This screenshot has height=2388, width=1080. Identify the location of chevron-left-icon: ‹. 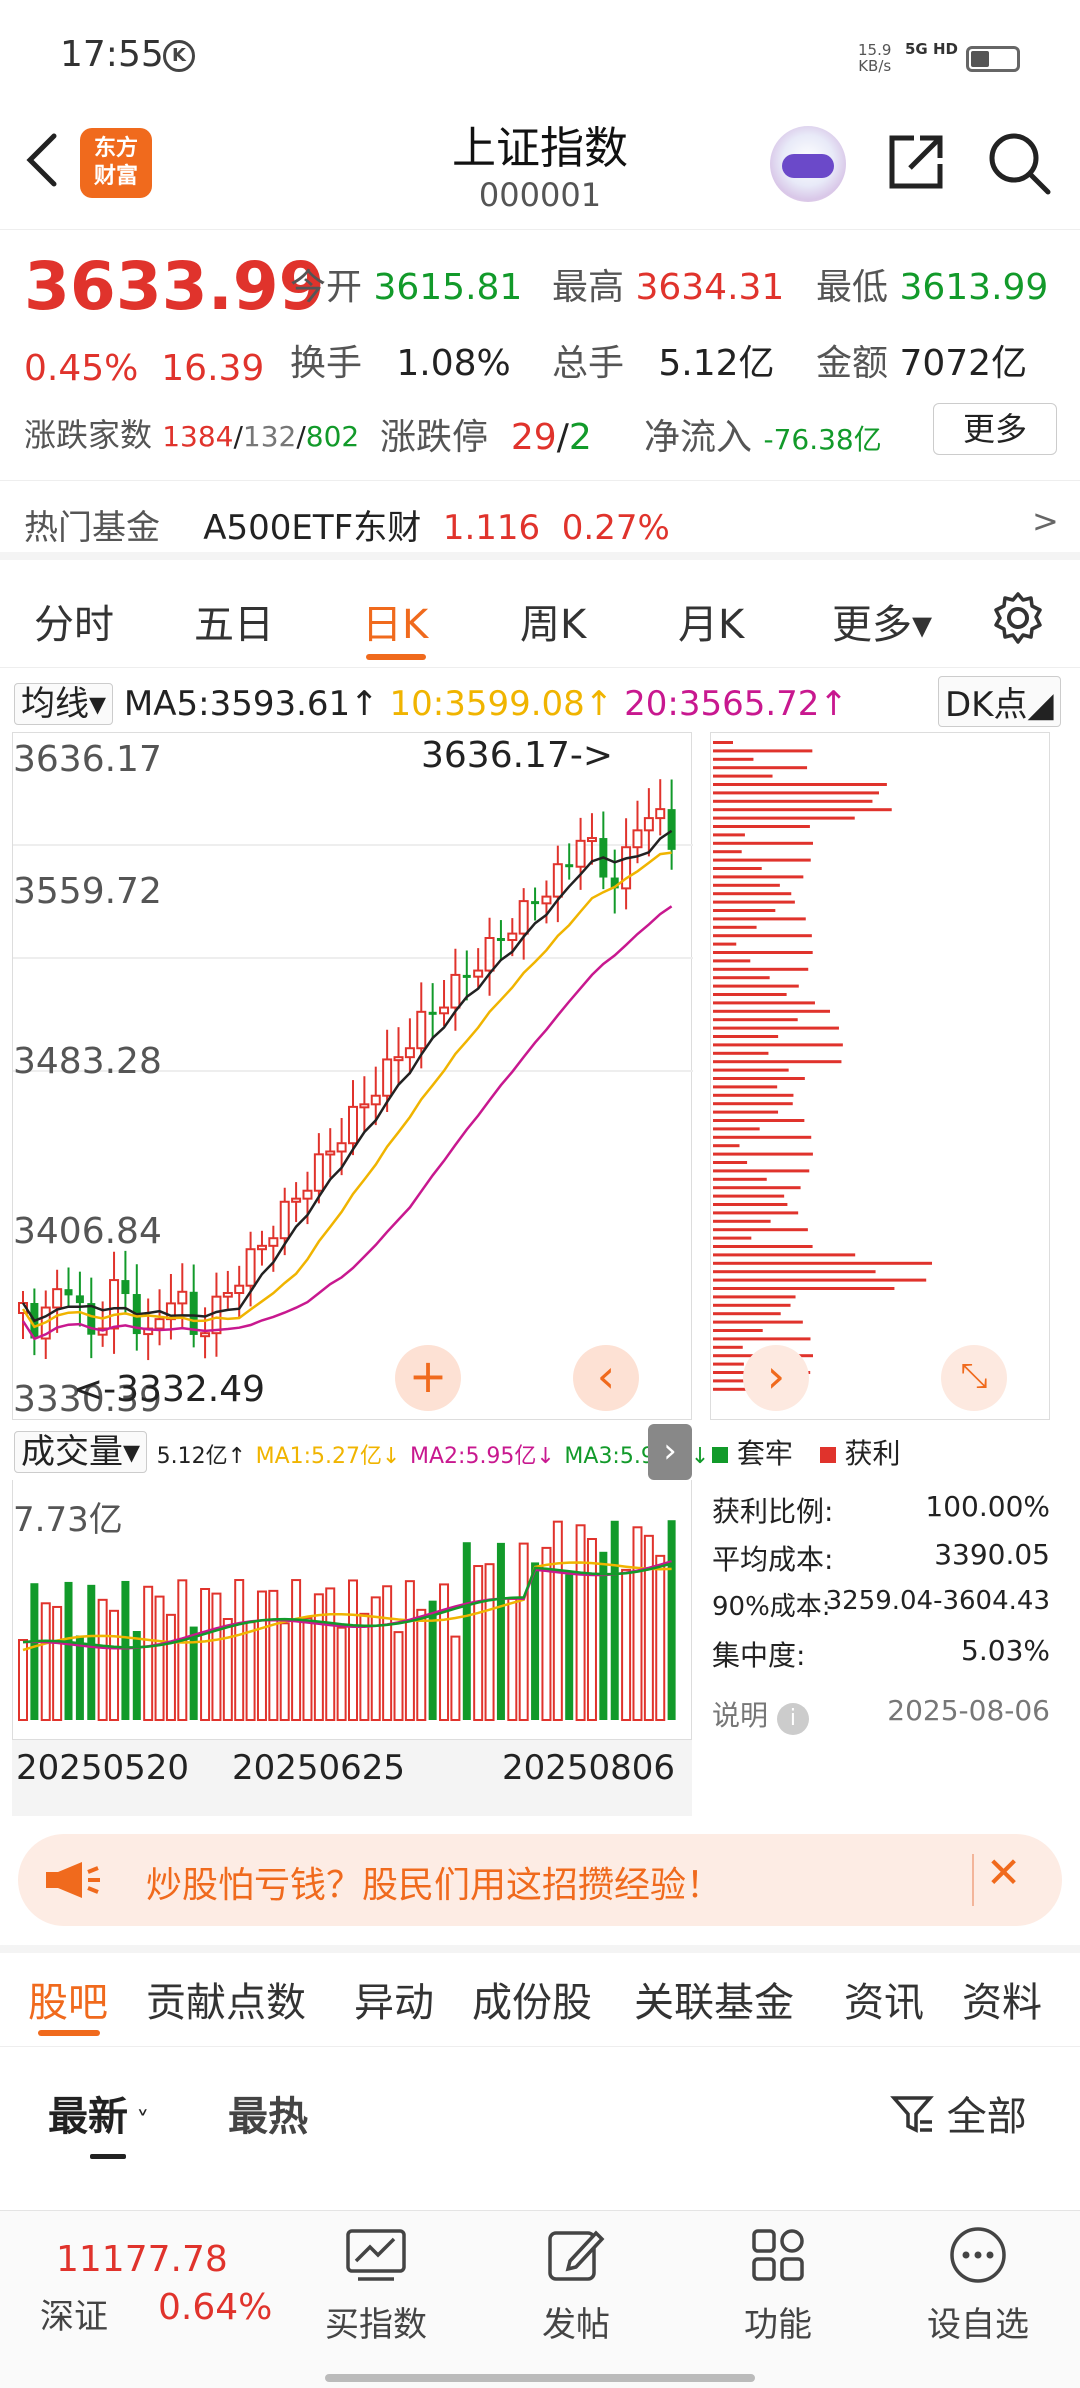
(606, 1378).